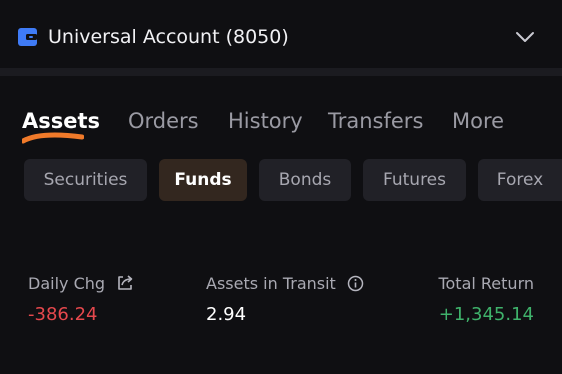 The image size is (562, 374). Describe the element at coordinates (375, 121) in the screenshot. I see `tab-transfers: Transfers` at that location.